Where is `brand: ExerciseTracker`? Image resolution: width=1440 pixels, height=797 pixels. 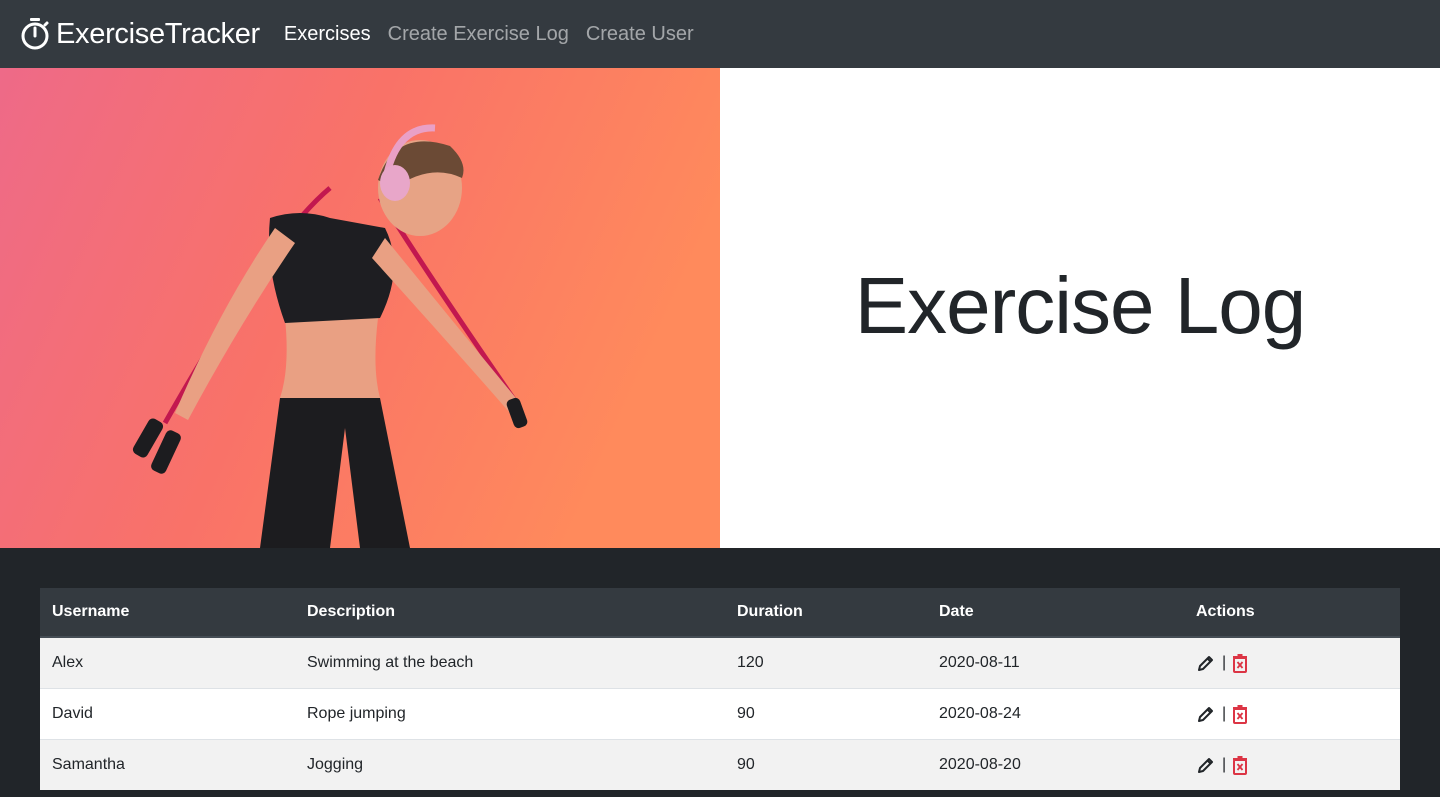
brand: ExerciseTracker is located at coordinates (140, 34).